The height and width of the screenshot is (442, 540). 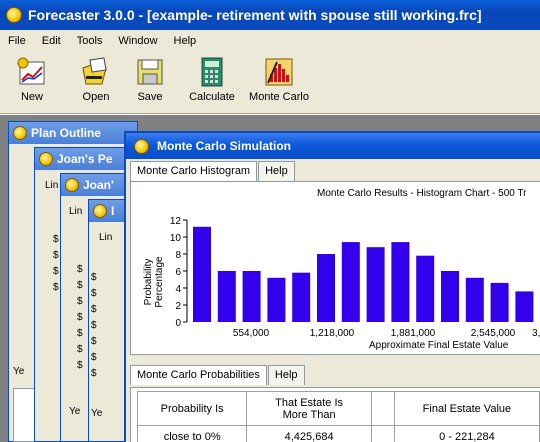 What do you see at coordinates (212, 79) in the screenshot?
I see `calculate-button: Calculate` at bounding box center [212, 79].